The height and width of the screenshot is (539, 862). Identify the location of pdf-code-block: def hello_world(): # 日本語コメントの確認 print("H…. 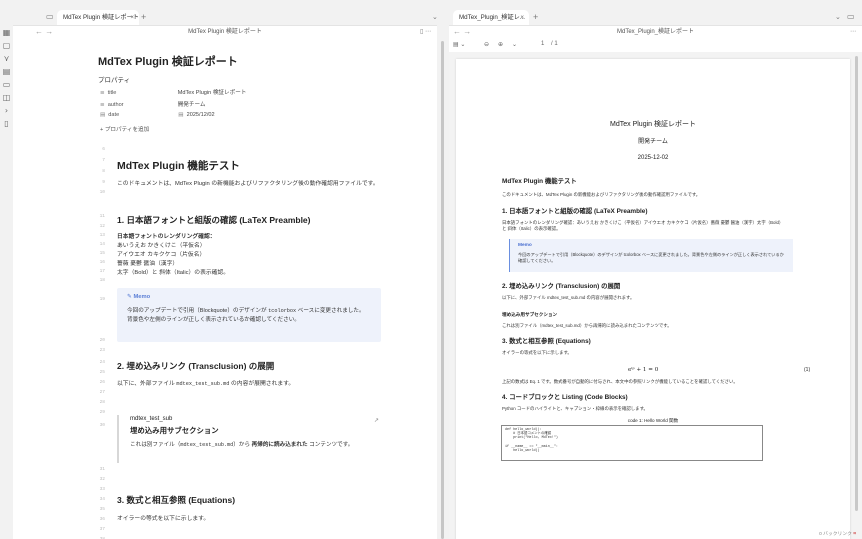
(632, 443).